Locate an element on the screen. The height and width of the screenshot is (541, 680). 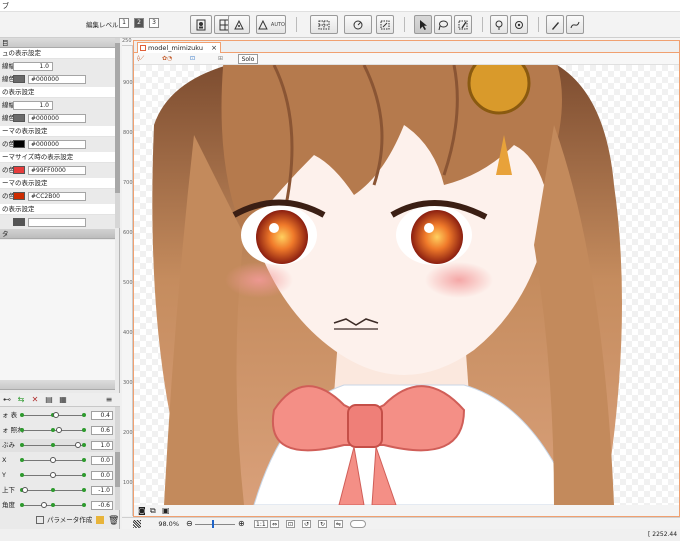
parameter-value-input: 0.6 is located at coordinates (102, 430).